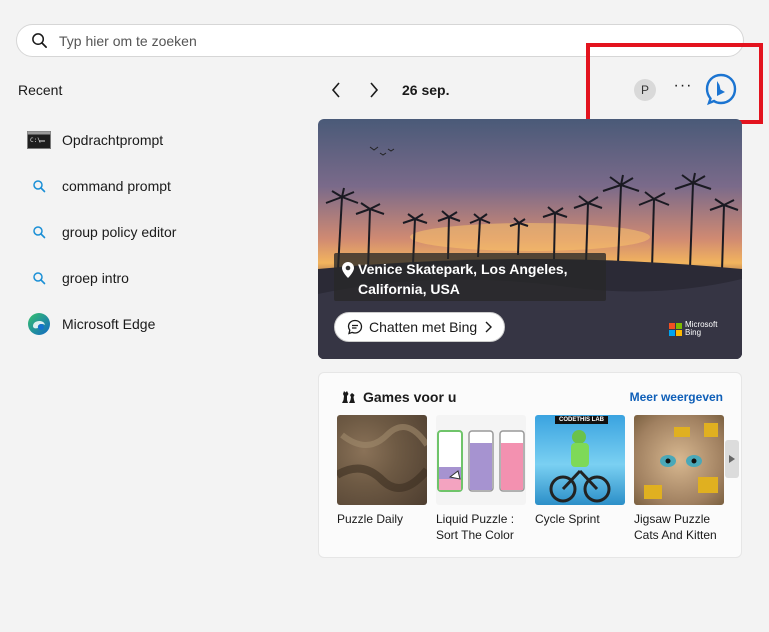  I want to click on recent-item-label: group policy editor, so click(119, 232).